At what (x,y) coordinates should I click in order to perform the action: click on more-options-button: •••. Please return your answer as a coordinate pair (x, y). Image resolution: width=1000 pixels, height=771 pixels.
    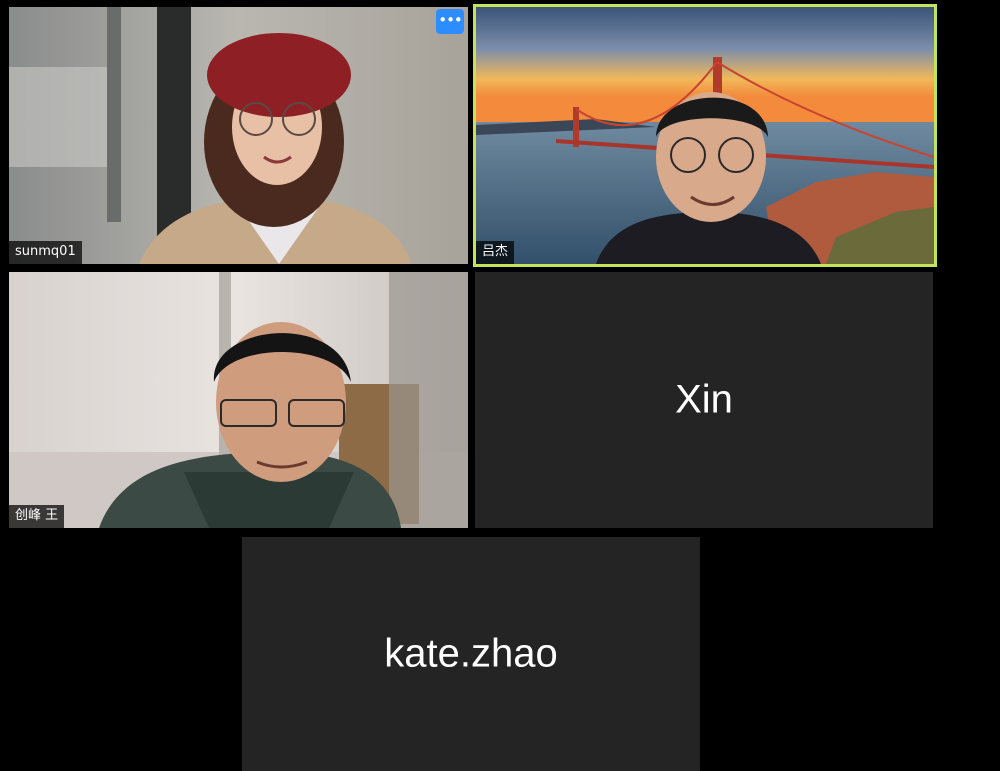
    Looking at the image, I should click on (450, 21).